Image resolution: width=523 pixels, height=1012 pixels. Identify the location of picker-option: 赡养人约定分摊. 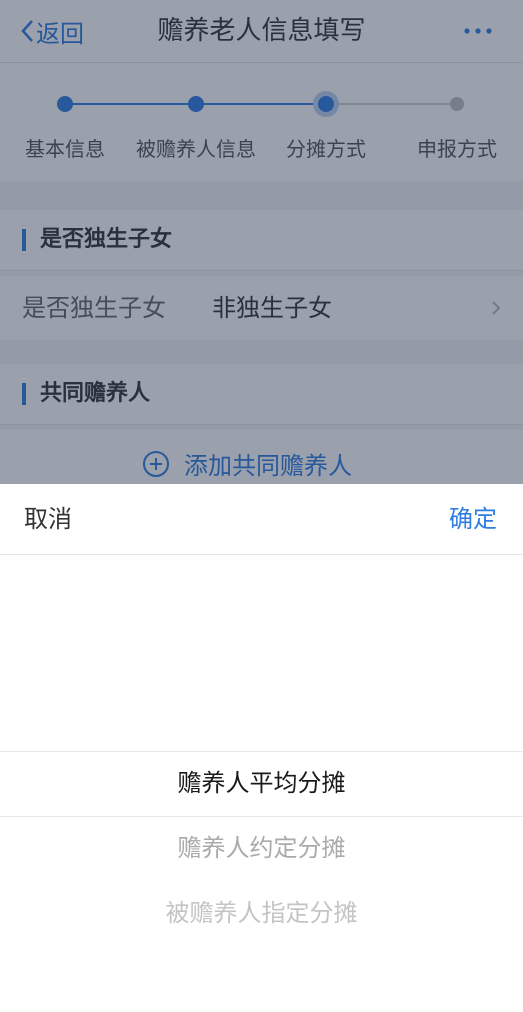
(261, 848).